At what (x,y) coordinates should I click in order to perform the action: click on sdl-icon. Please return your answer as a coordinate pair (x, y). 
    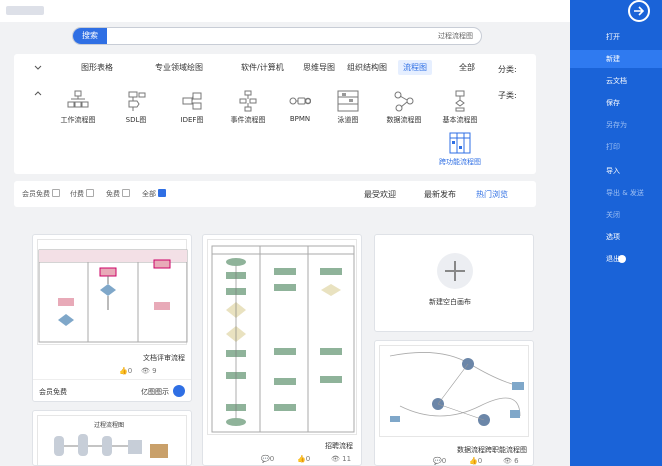
    Looking at the image, I should click on (137, 101).